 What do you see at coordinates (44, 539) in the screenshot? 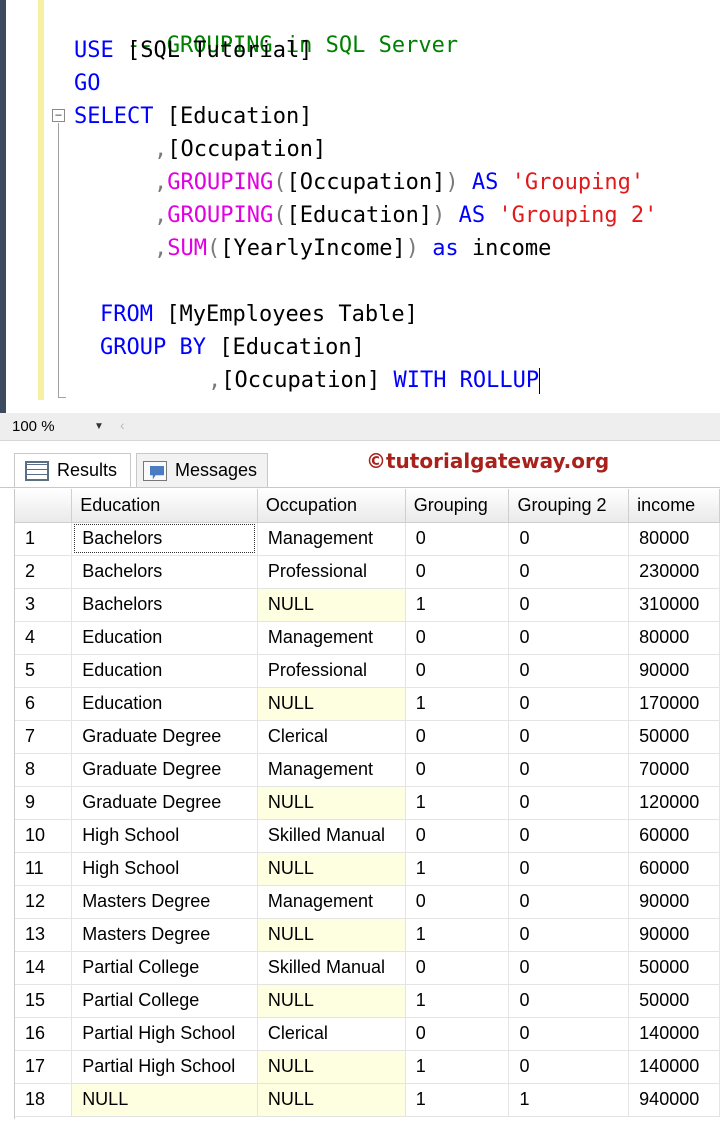
I see `row-number-cell: 1` at bounding box center [44, 539].